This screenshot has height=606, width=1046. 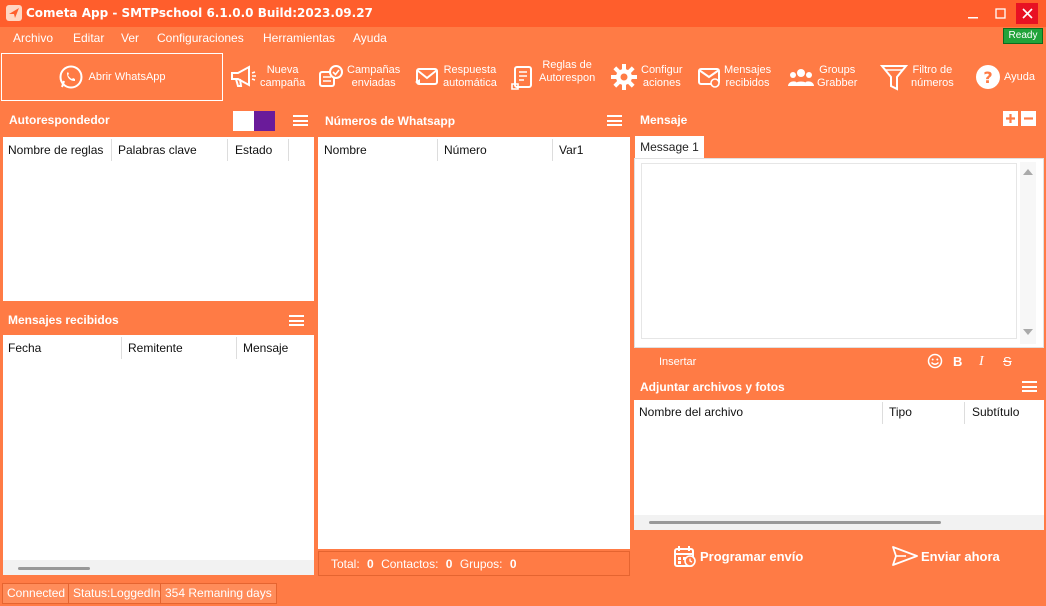 I want to click on col-type: Tipo, so click(x=900, y=412).